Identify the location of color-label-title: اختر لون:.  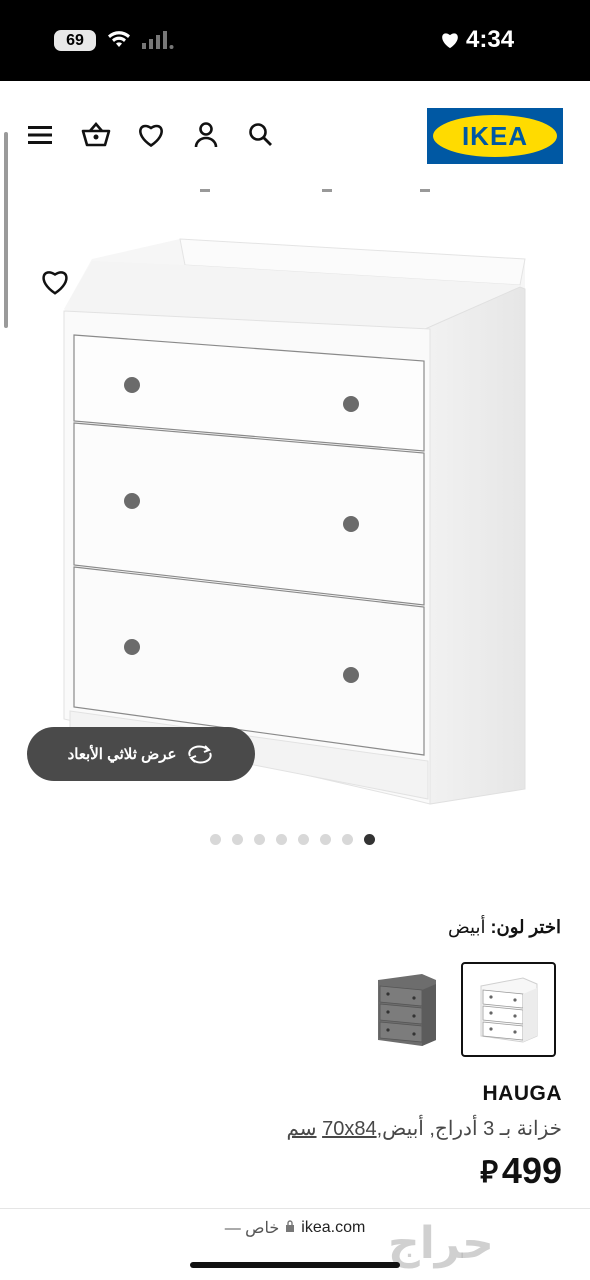
(526, 927).